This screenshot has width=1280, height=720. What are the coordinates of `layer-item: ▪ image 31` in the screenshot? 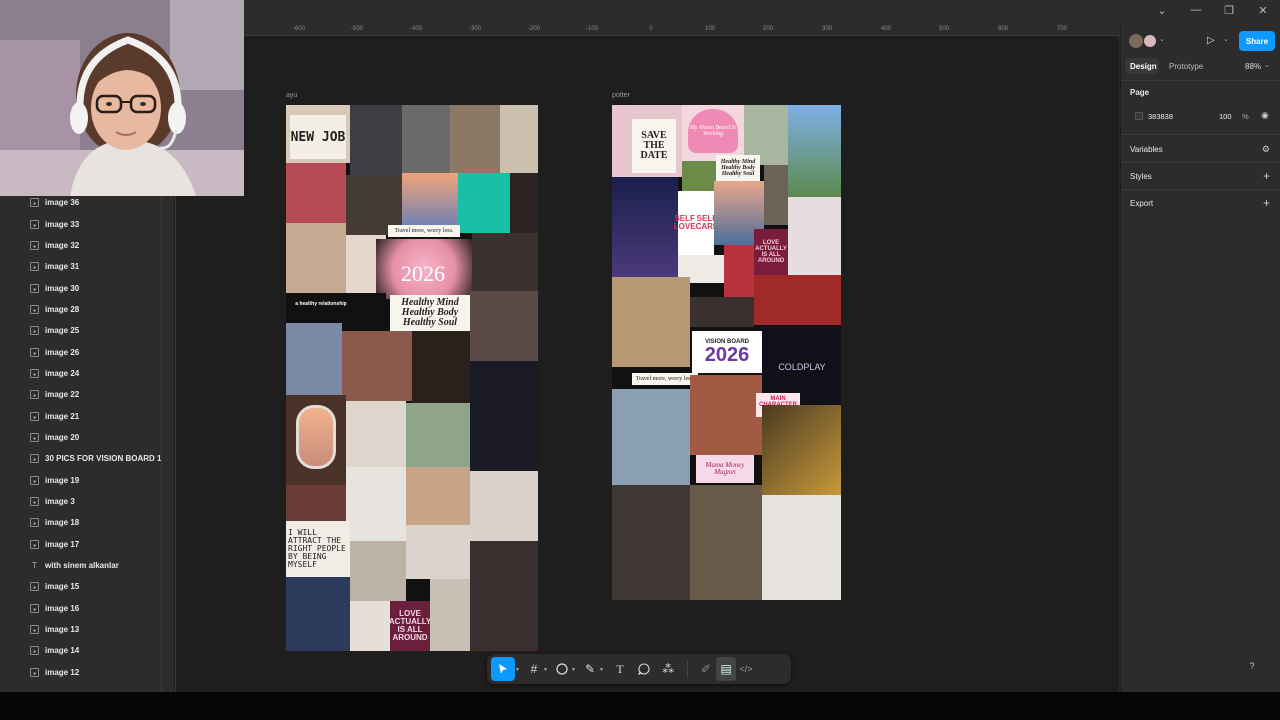 It's located at (87, 266).